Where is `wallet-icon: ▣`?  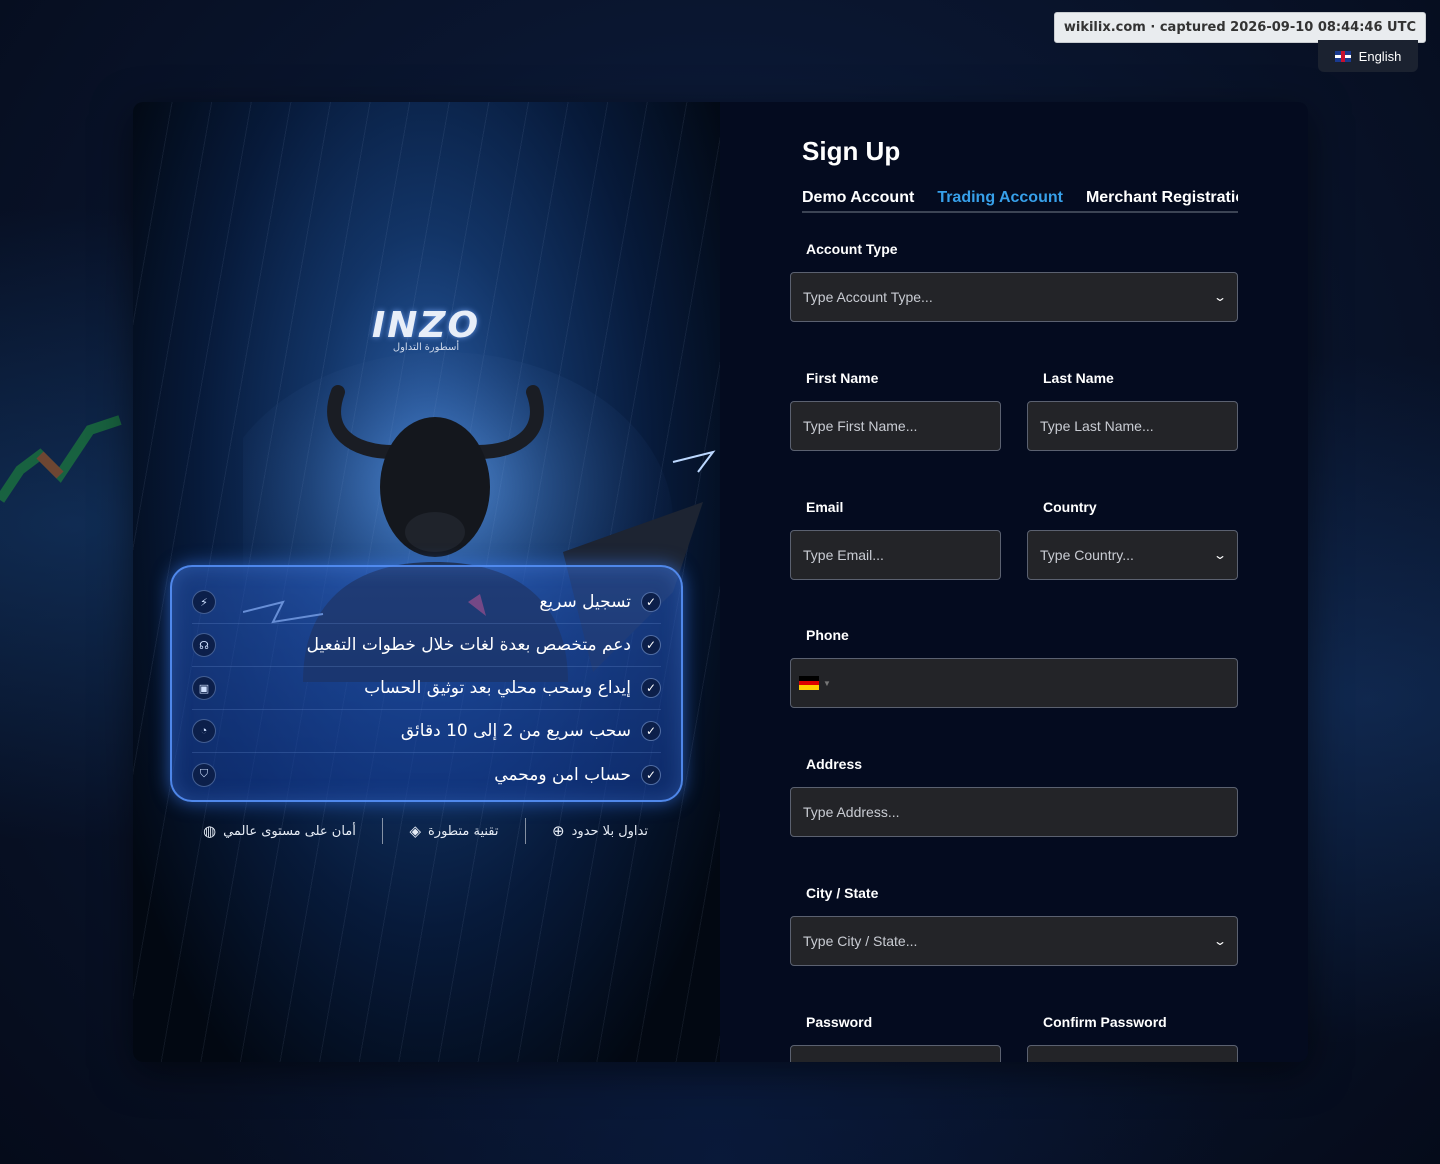 wallet-icon: ▣ is located at coordinates (204, 688).